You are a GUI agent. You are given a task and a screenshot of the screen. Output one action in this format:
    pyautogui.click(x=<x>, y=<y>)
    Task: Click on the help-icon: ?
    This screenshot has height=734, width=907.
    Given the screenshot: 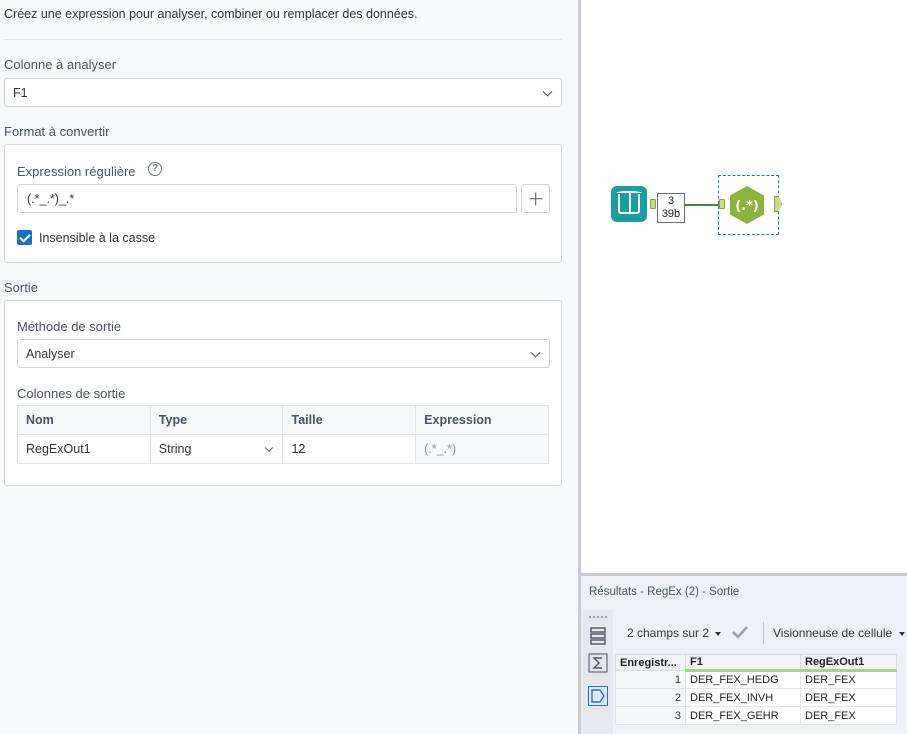 What is the action you would take?
    pyautogui.click(x=155, y=169)
    